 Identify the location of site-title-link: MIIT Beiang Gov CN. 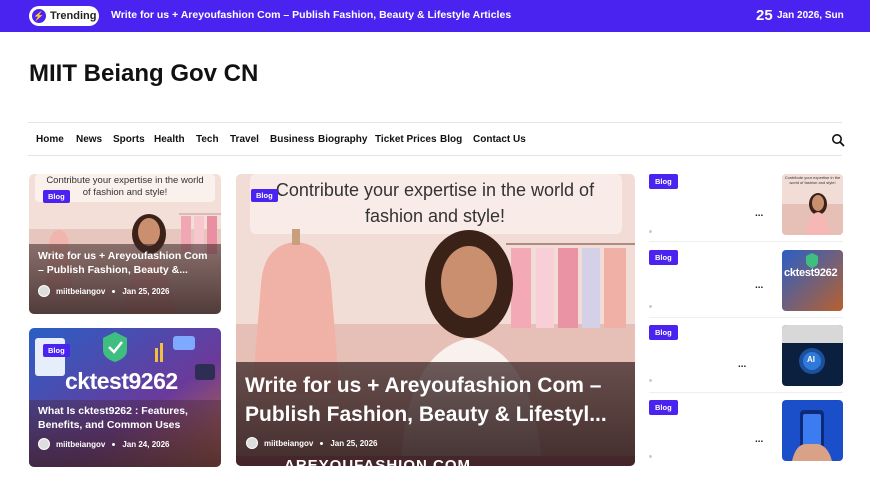
(143, 74).